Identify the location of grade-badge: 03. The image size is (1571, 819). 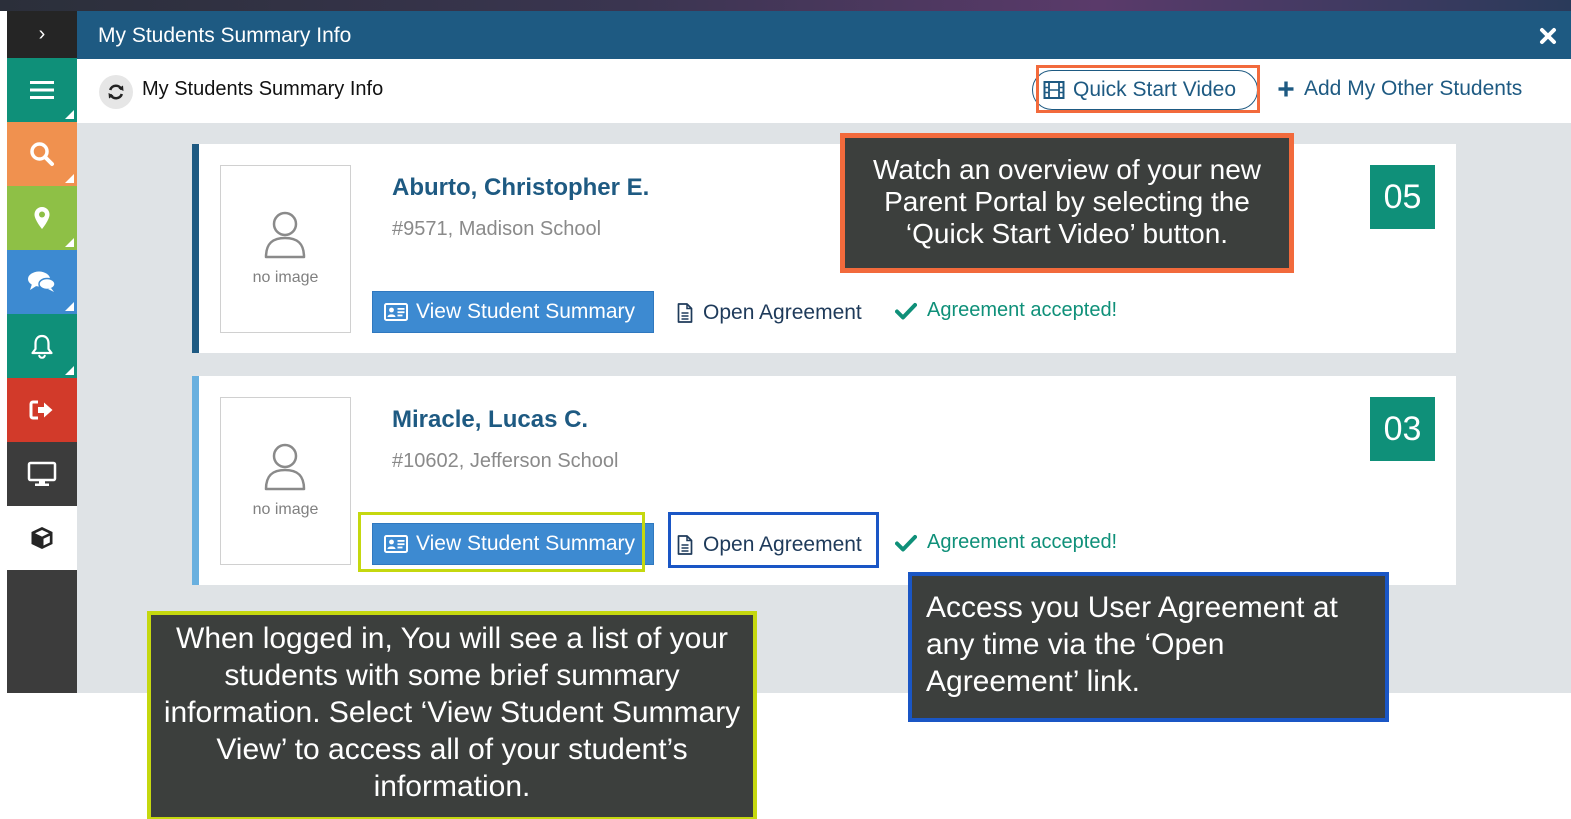
(1402, 429).